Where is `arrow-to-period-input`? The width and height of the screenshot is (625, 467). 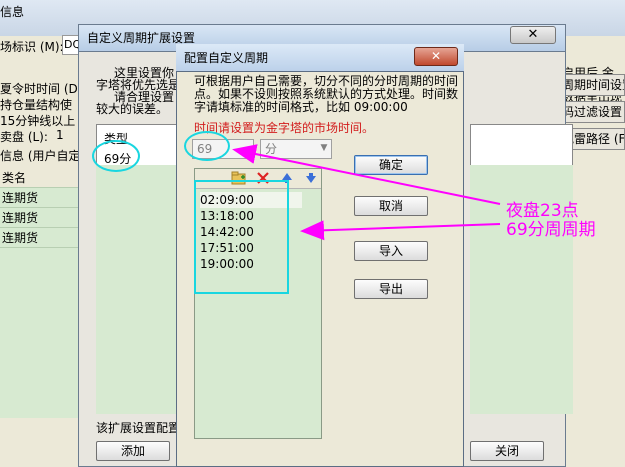 arrow-to-period-input is located at coordinates (366, 174).